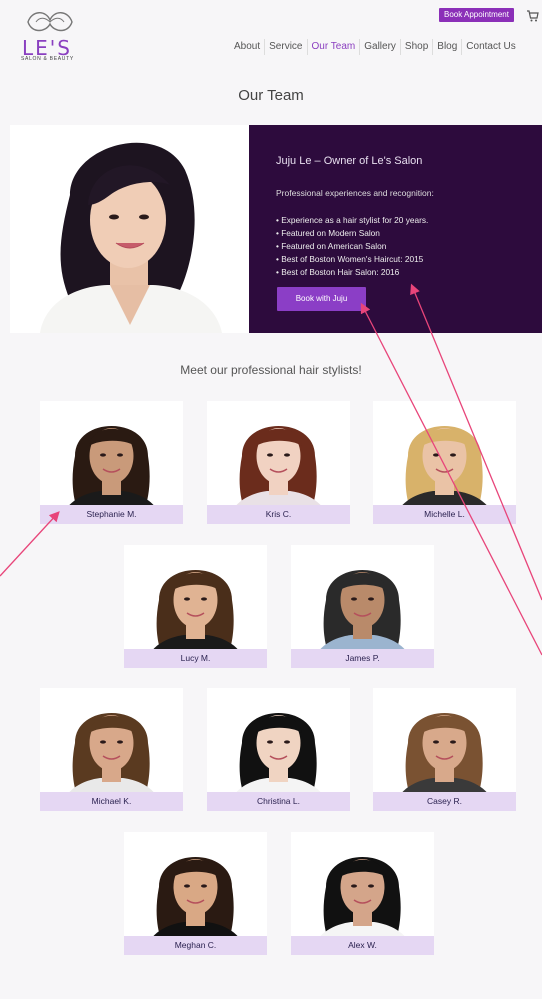 The image size is (542, 999). Describe the element at coordinates (129, 229) in the screenshot. I see `owner-photo` at that location.